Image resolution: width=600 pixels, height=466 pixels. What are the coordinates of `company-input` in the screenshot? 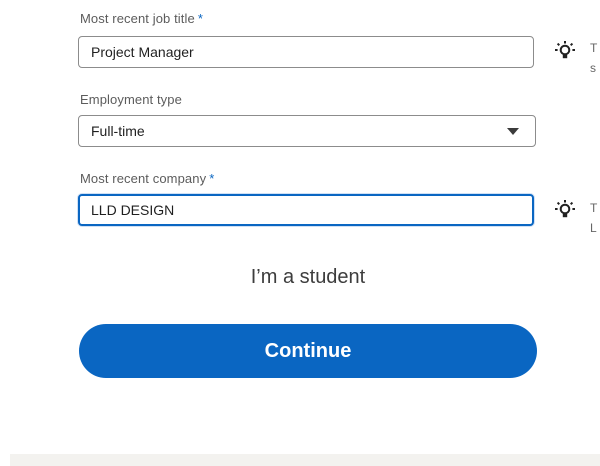 It's located at (306, 210).